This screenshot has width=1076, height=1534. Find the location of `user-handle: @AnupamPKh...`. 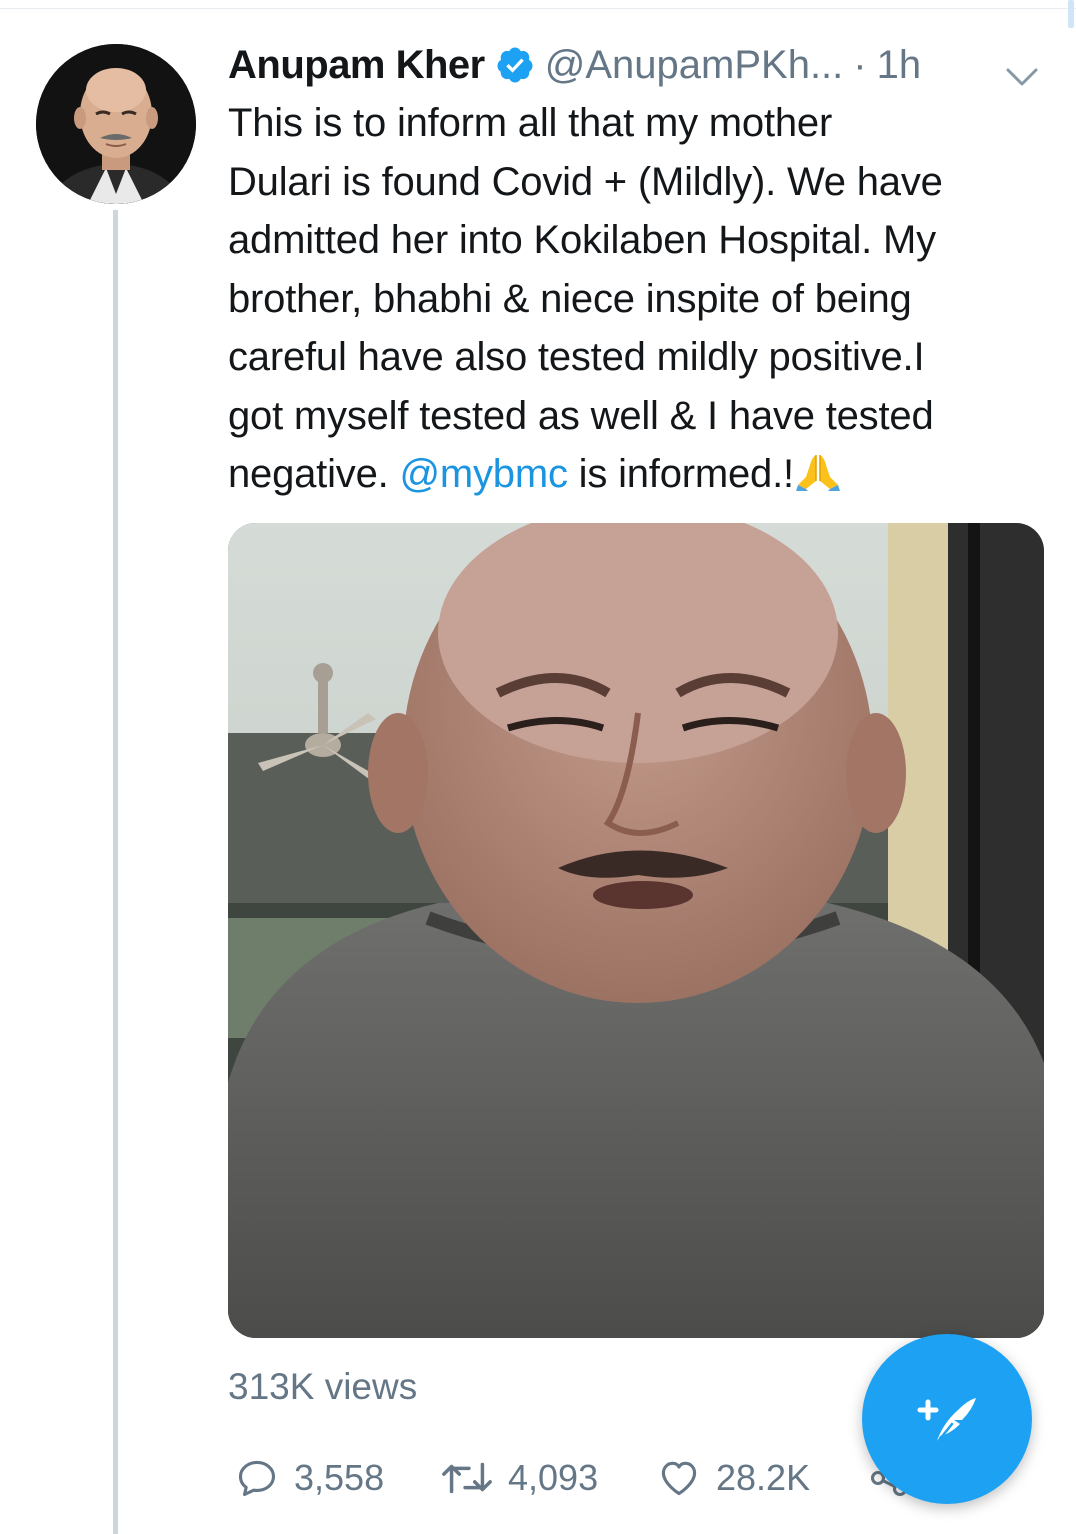

user-handle: @AnupamPKh... is located at coordinates (694, 65).